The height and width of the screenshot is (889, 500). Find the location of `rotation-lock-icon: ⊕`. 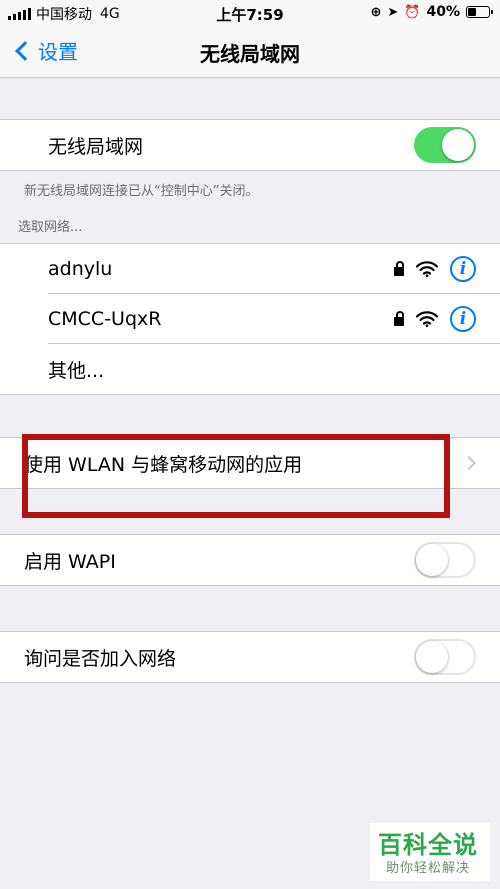

rotation-lock-icon: ⊕ is located at coordinates (376, 12).